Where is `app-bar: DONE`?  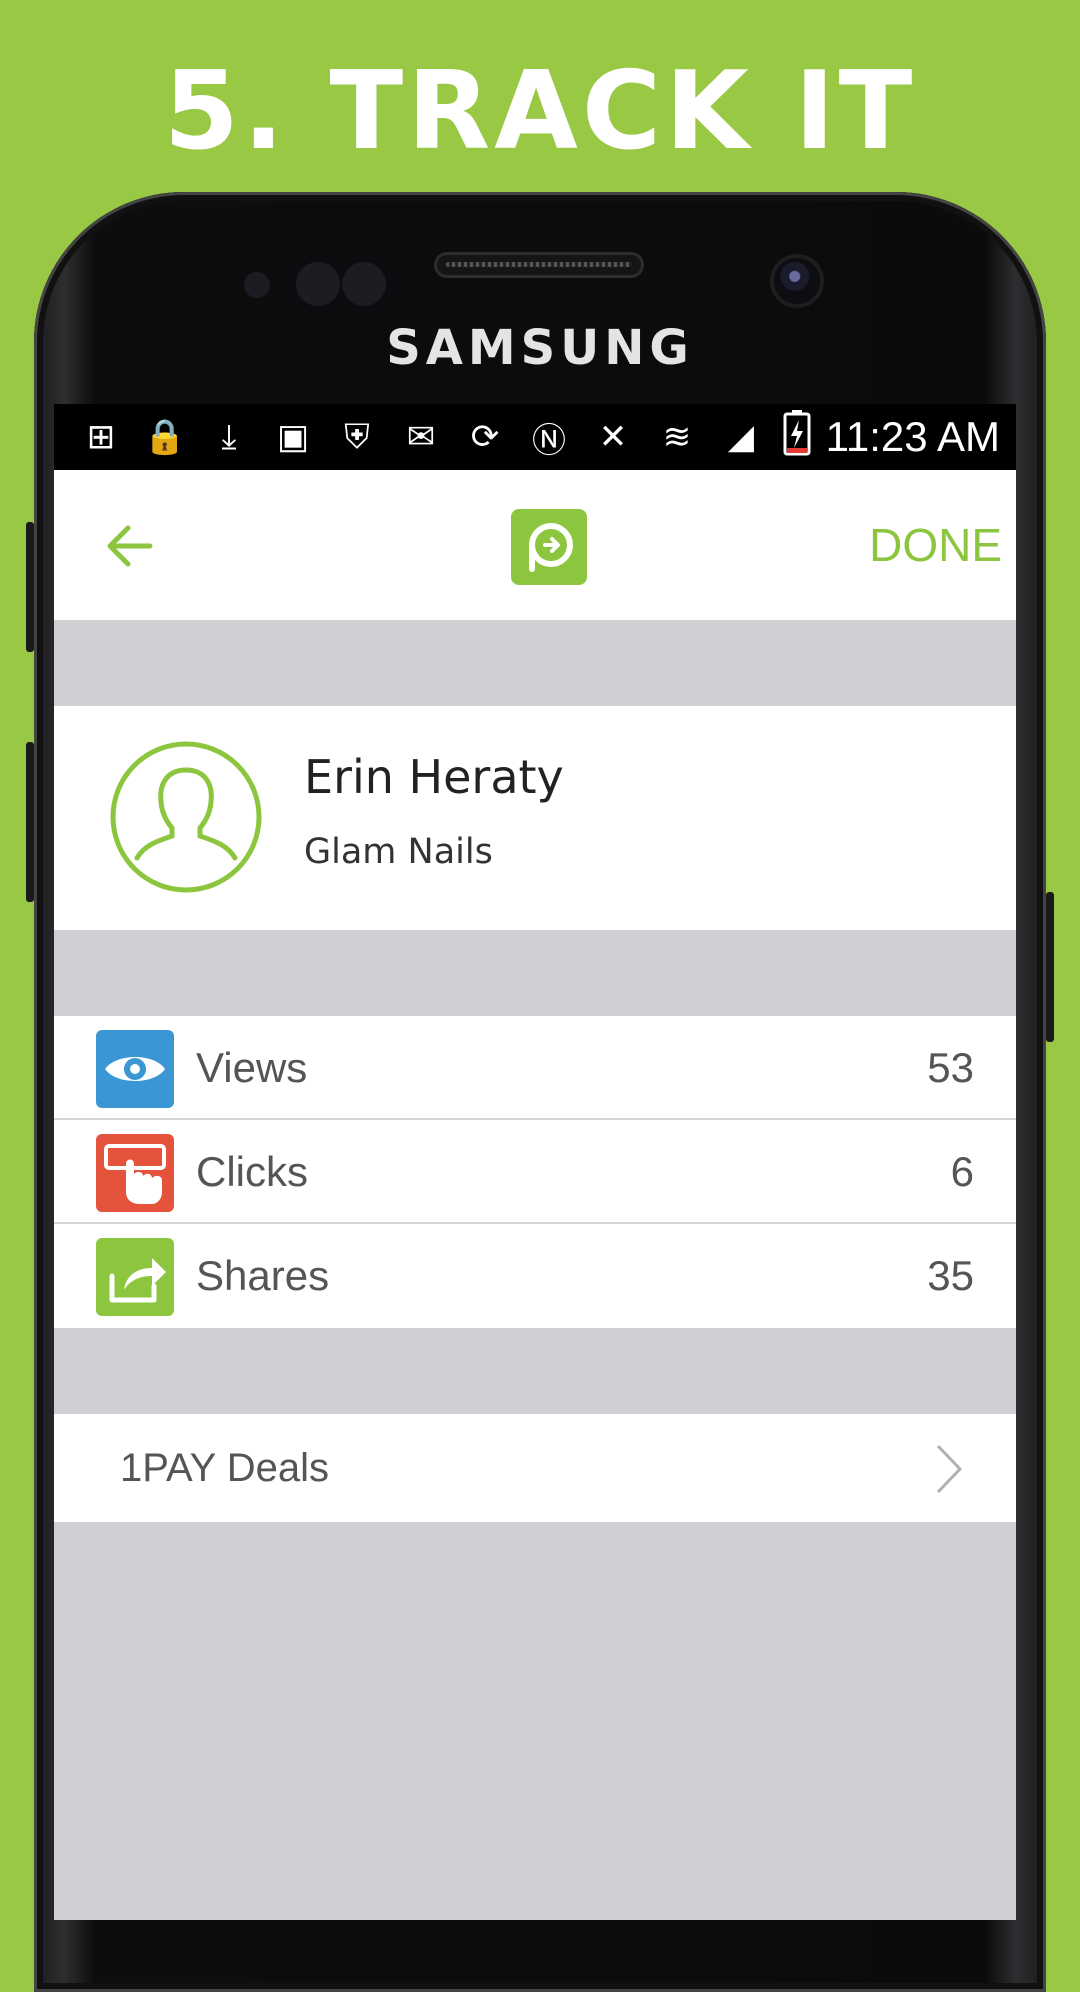
app-bar: DONE is located at coordinates (535, 545).